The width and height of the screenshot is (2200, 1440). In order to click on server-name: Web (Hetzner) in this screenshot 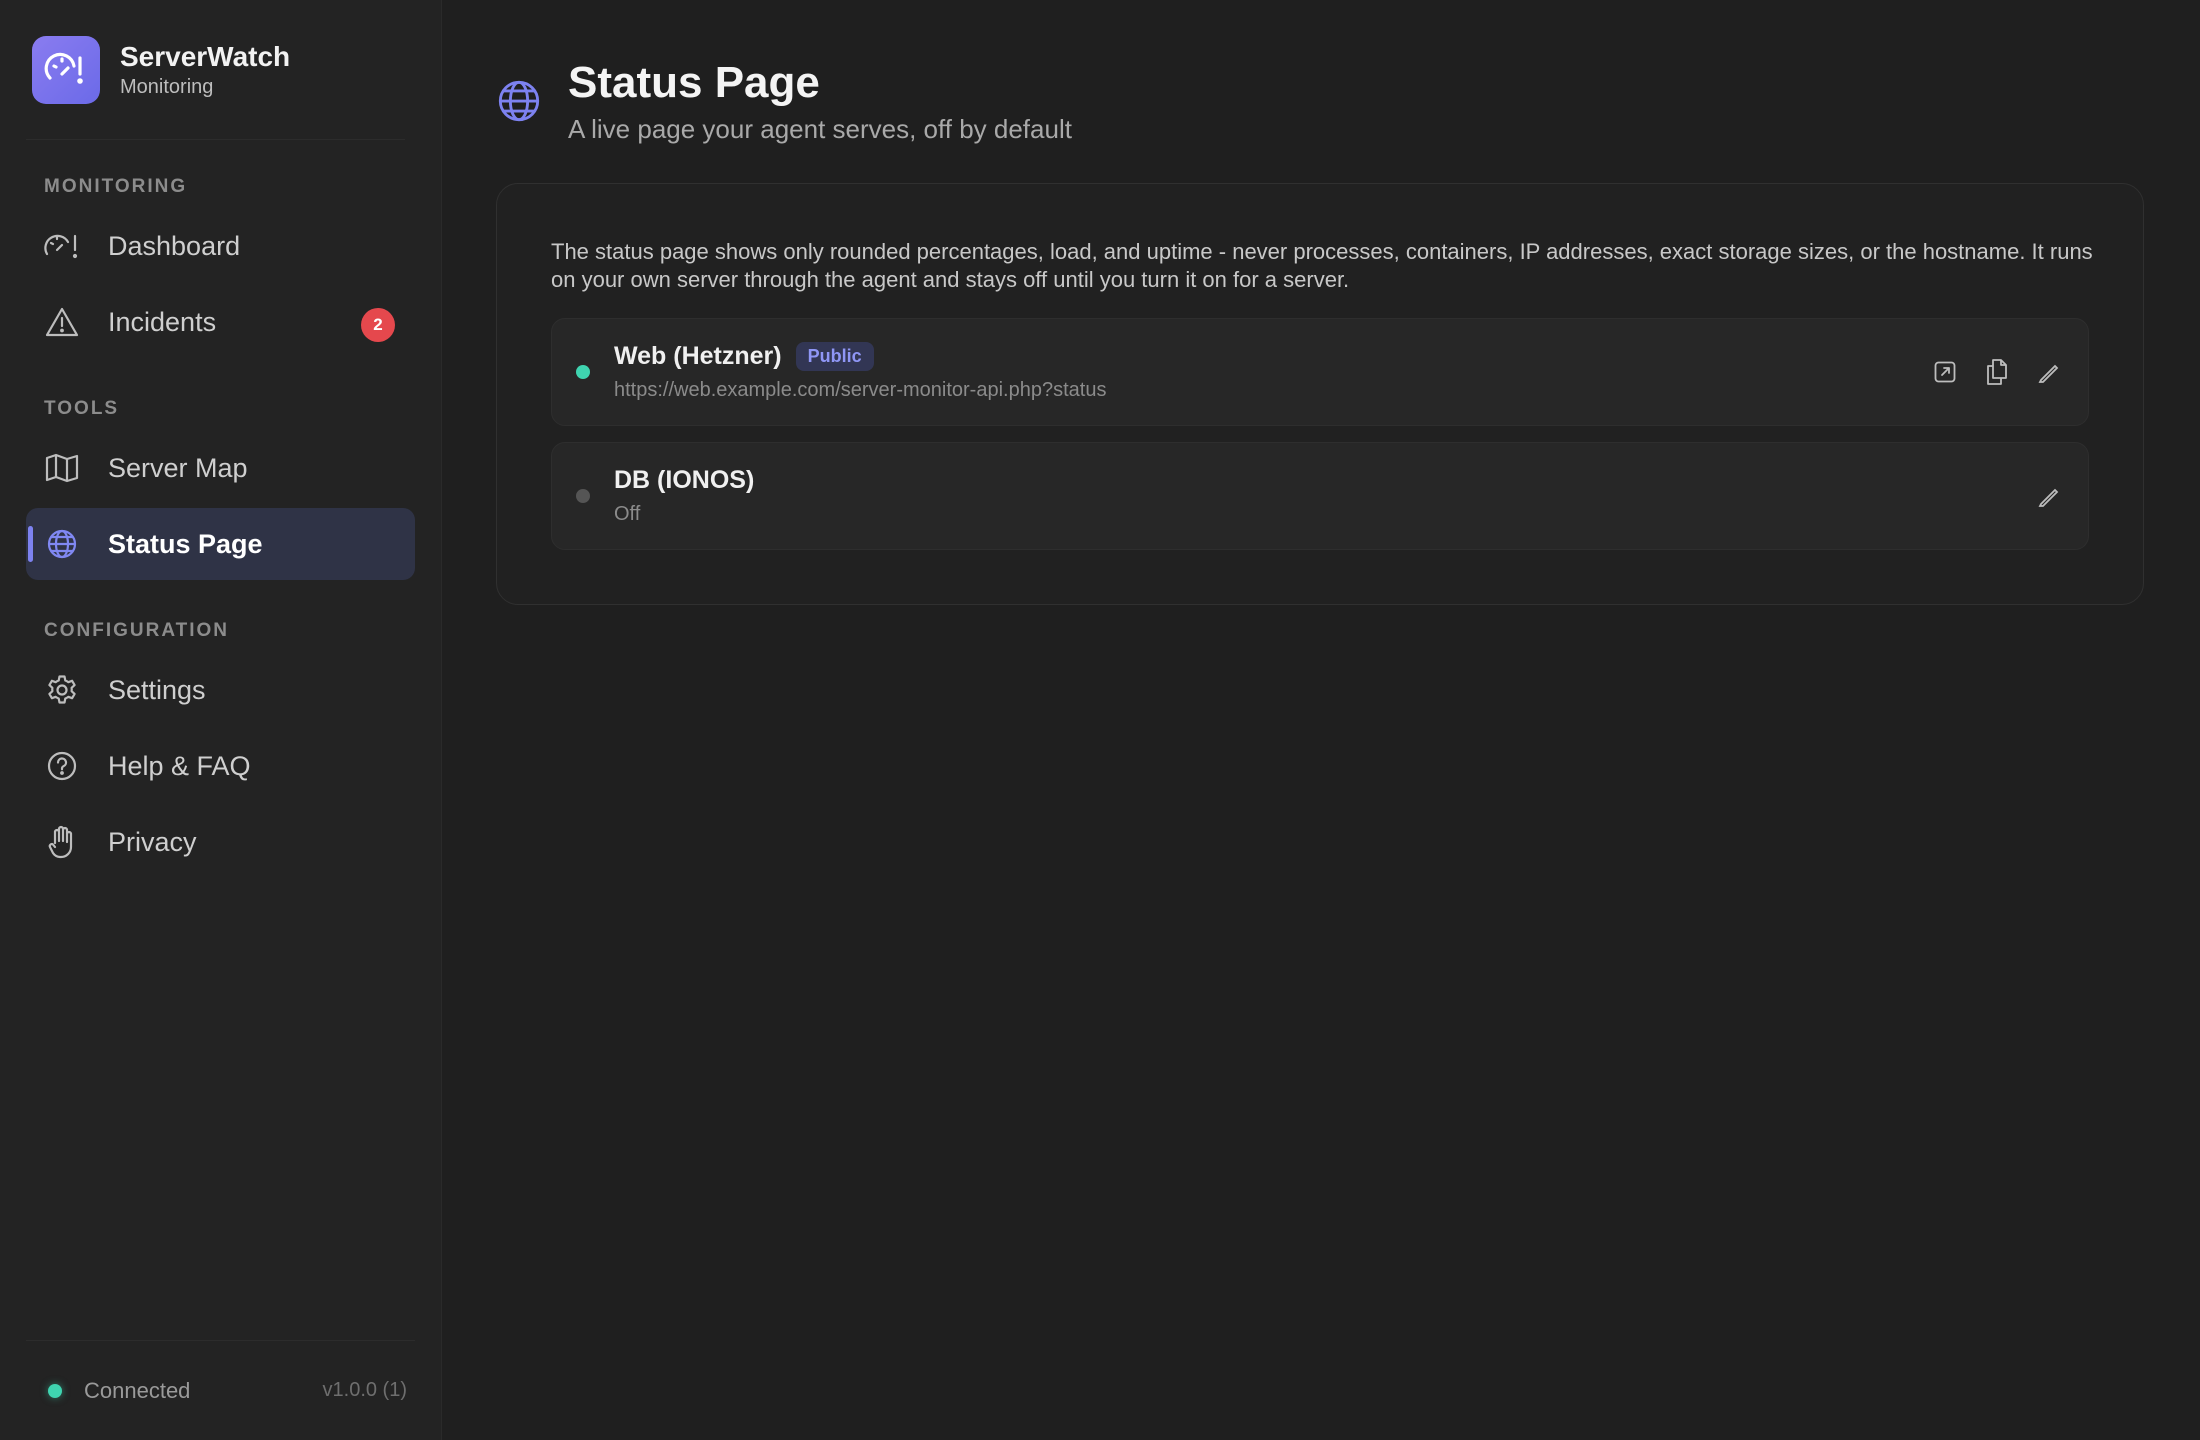, I will do `click(698, 356)`.